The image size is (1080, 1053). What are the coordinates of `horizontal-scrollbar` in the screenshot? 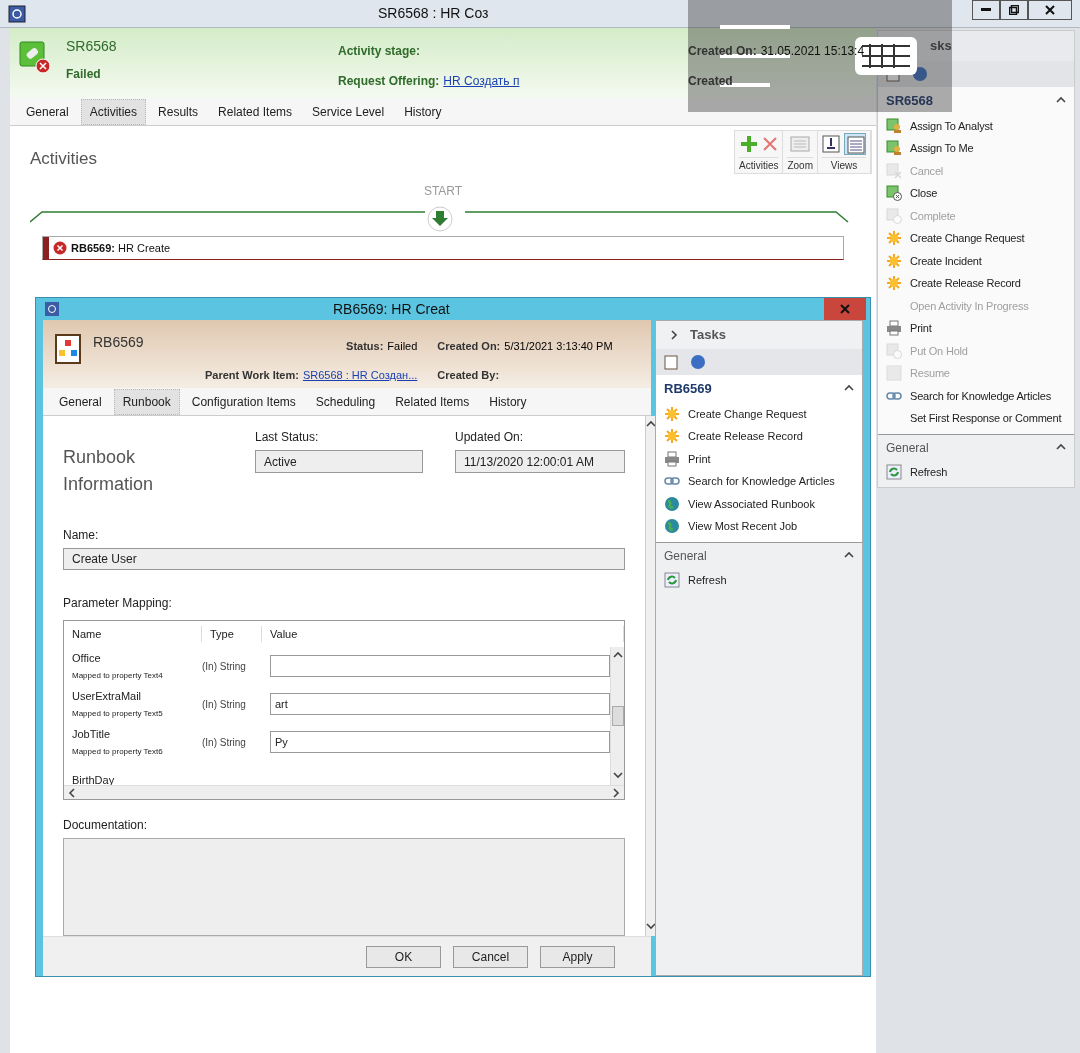 It's located at (344, 792).